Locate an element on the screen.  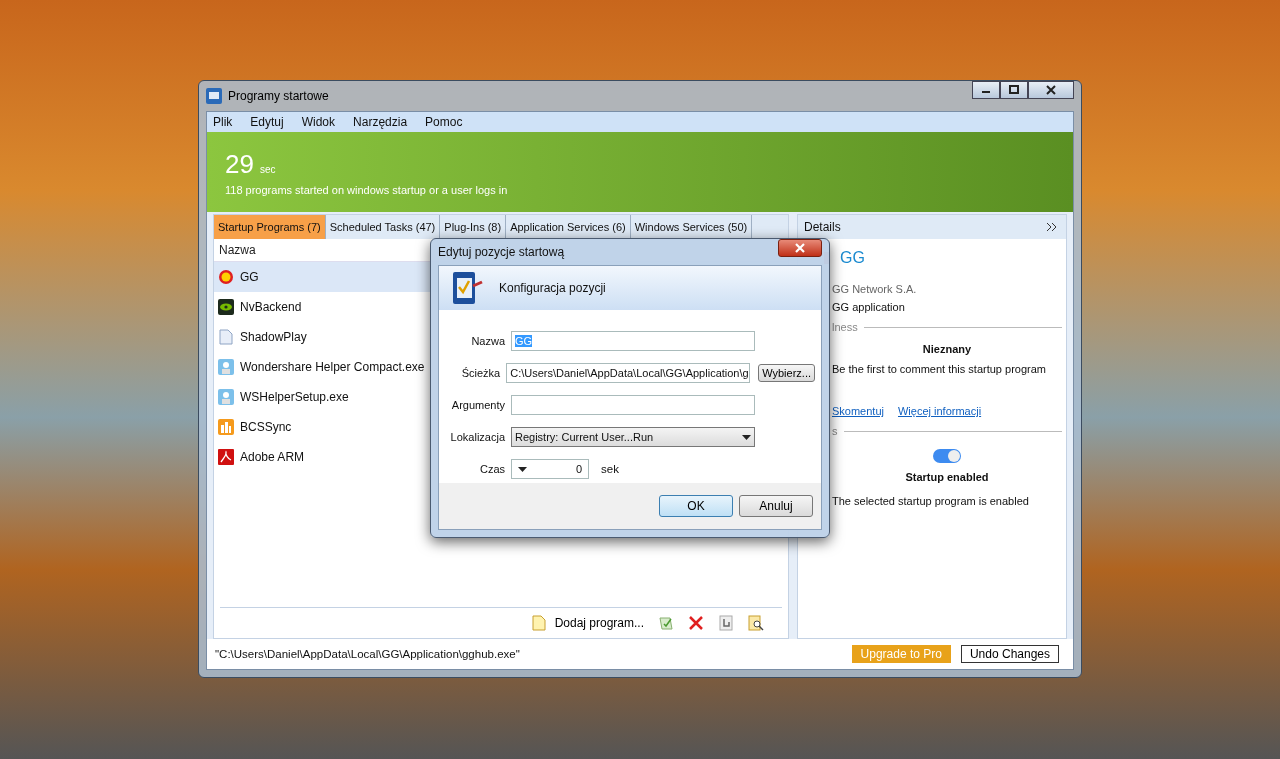
field-label: Nazwa is located at coordinates (487, 341).